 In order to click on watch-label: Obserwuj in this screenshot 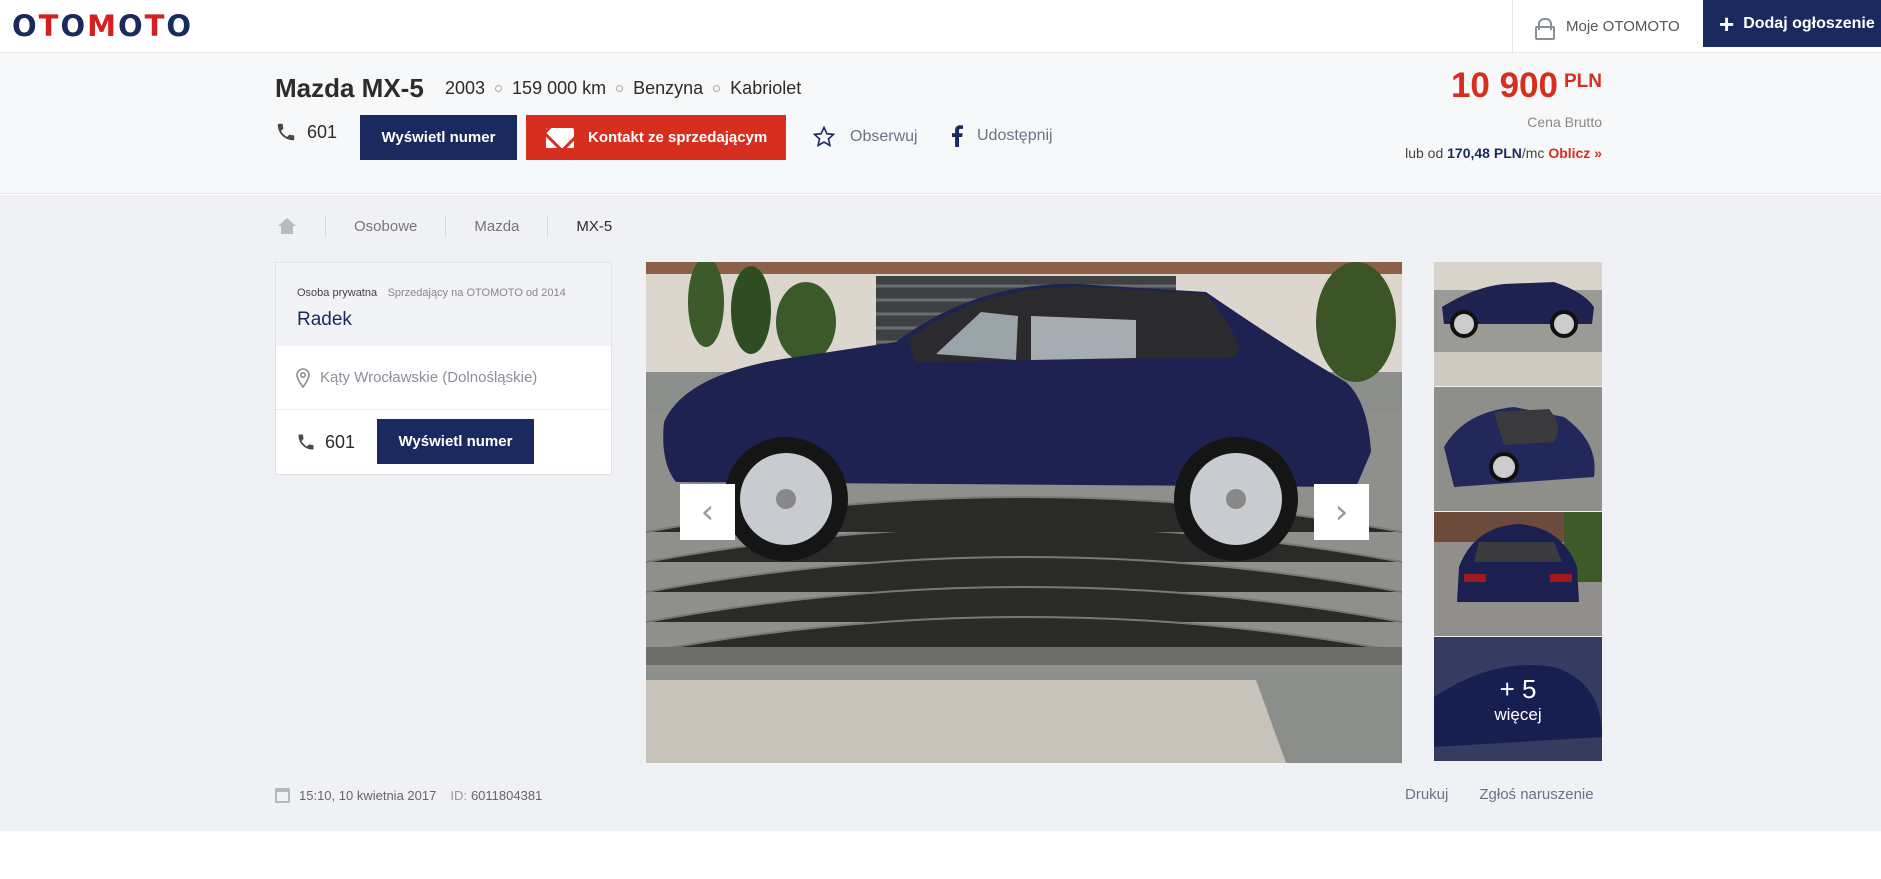, I will do `click(884, 136)`.